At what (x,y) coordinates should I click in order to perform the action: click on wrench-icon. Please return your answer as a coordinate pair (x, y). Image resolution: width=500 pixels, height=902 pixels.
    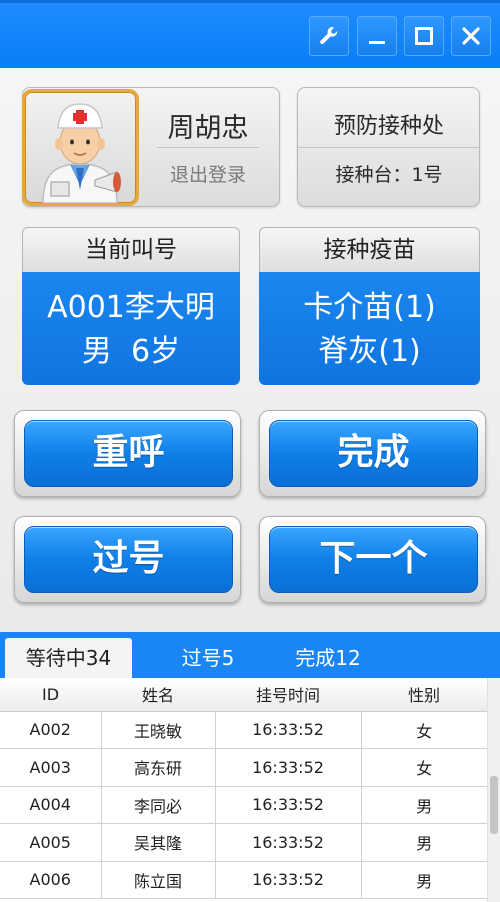
    Looking at the image, I should click on (329, 36).